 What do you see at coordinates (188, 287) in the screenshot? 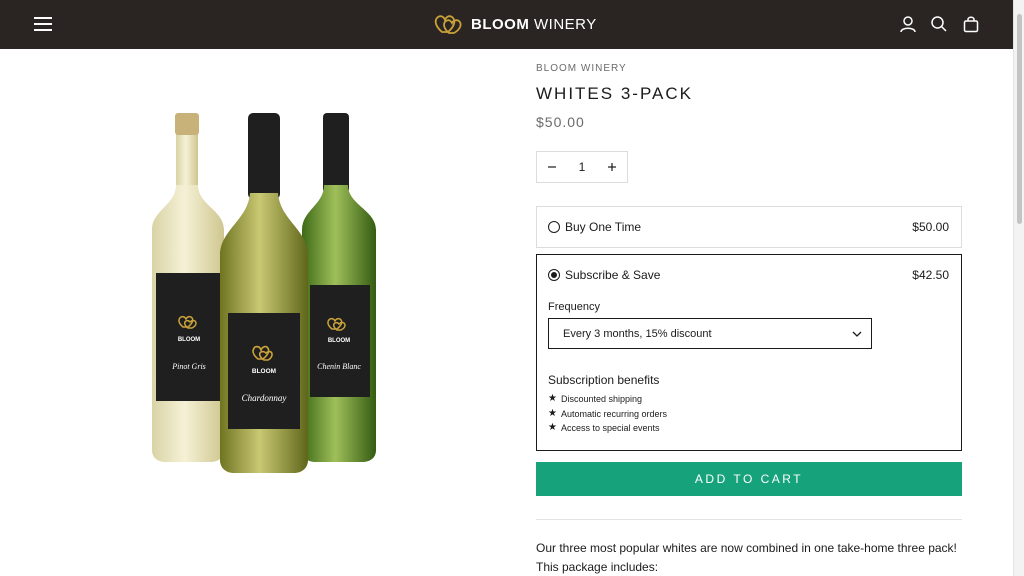
I see `bottle-pinot-gris: BLOOM Pinot Gris` at bounding box center [188, 287].